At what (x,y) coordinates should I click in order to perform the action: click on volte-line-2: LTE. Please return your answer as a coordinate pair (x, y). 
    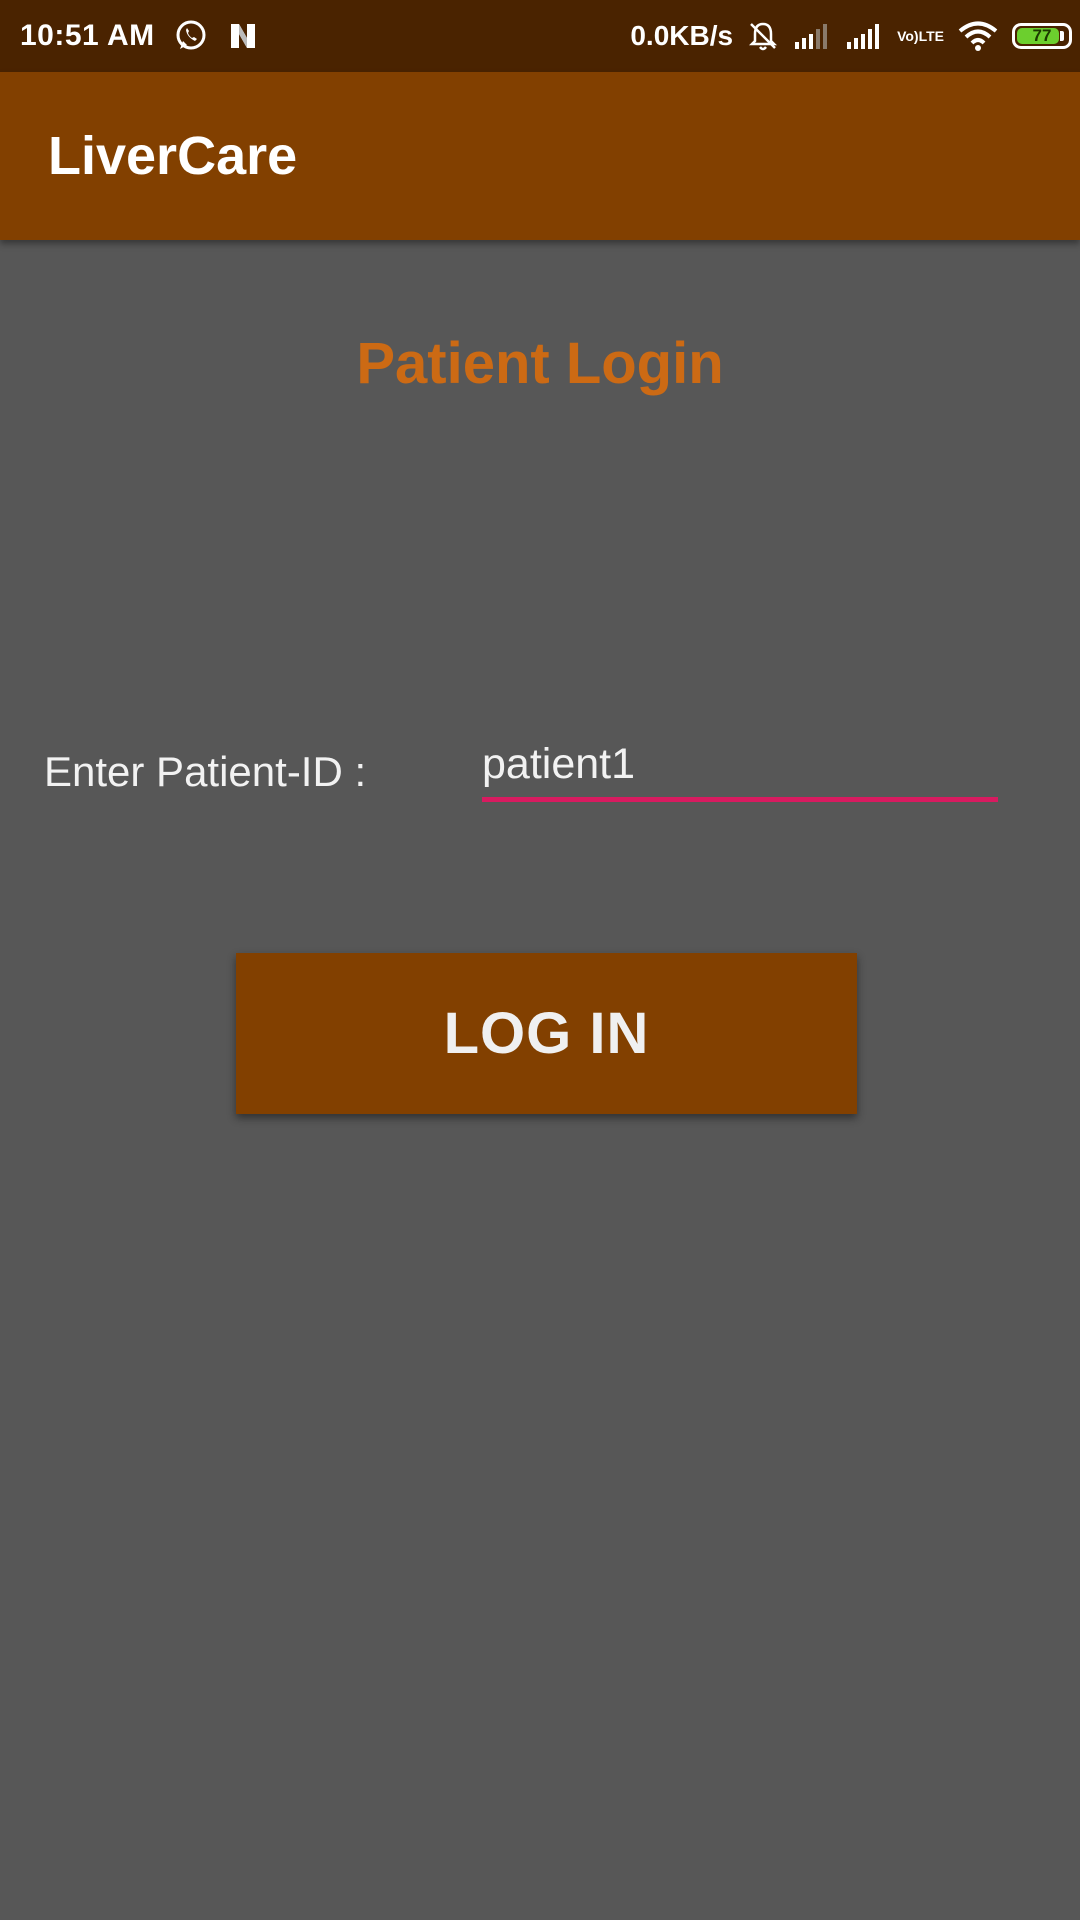
    Looking at the image, I should click on (931, 36).